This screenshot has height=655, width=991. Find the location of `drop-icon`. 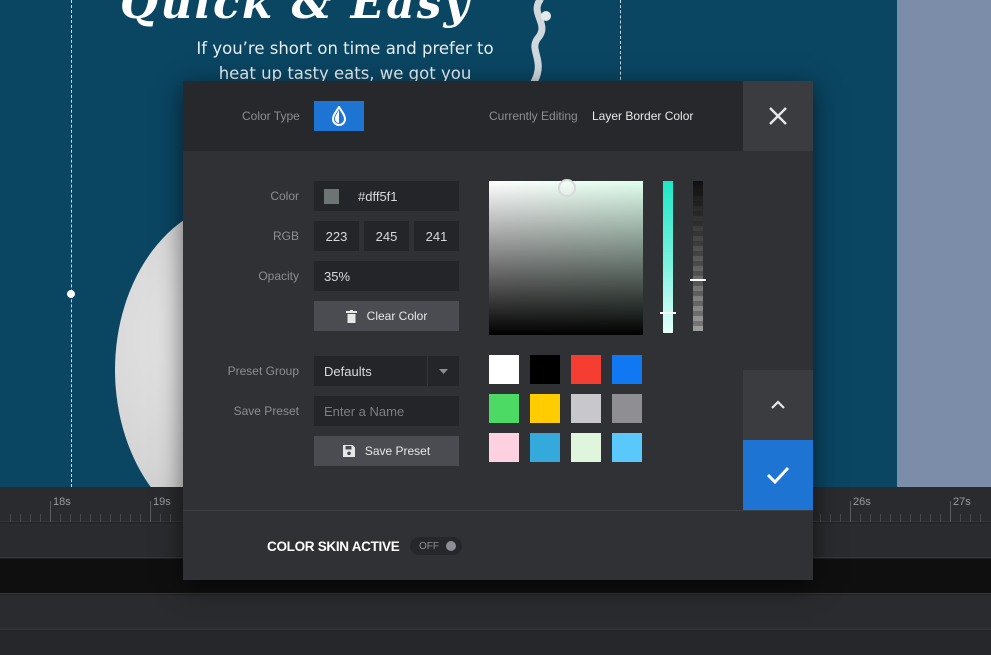

drop-icon is located at coordinates (339, 116).